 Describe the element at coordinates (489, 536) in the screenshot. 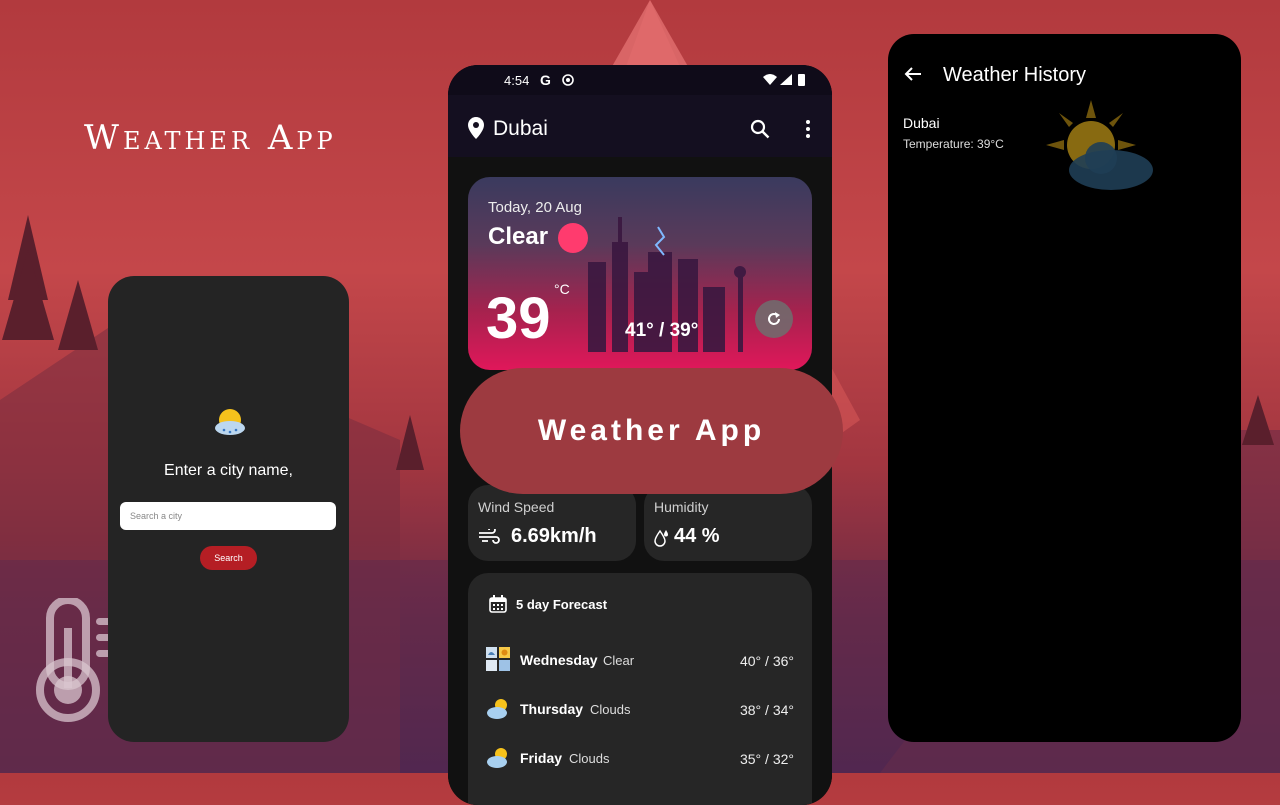

I see `wind-icon` at that location.